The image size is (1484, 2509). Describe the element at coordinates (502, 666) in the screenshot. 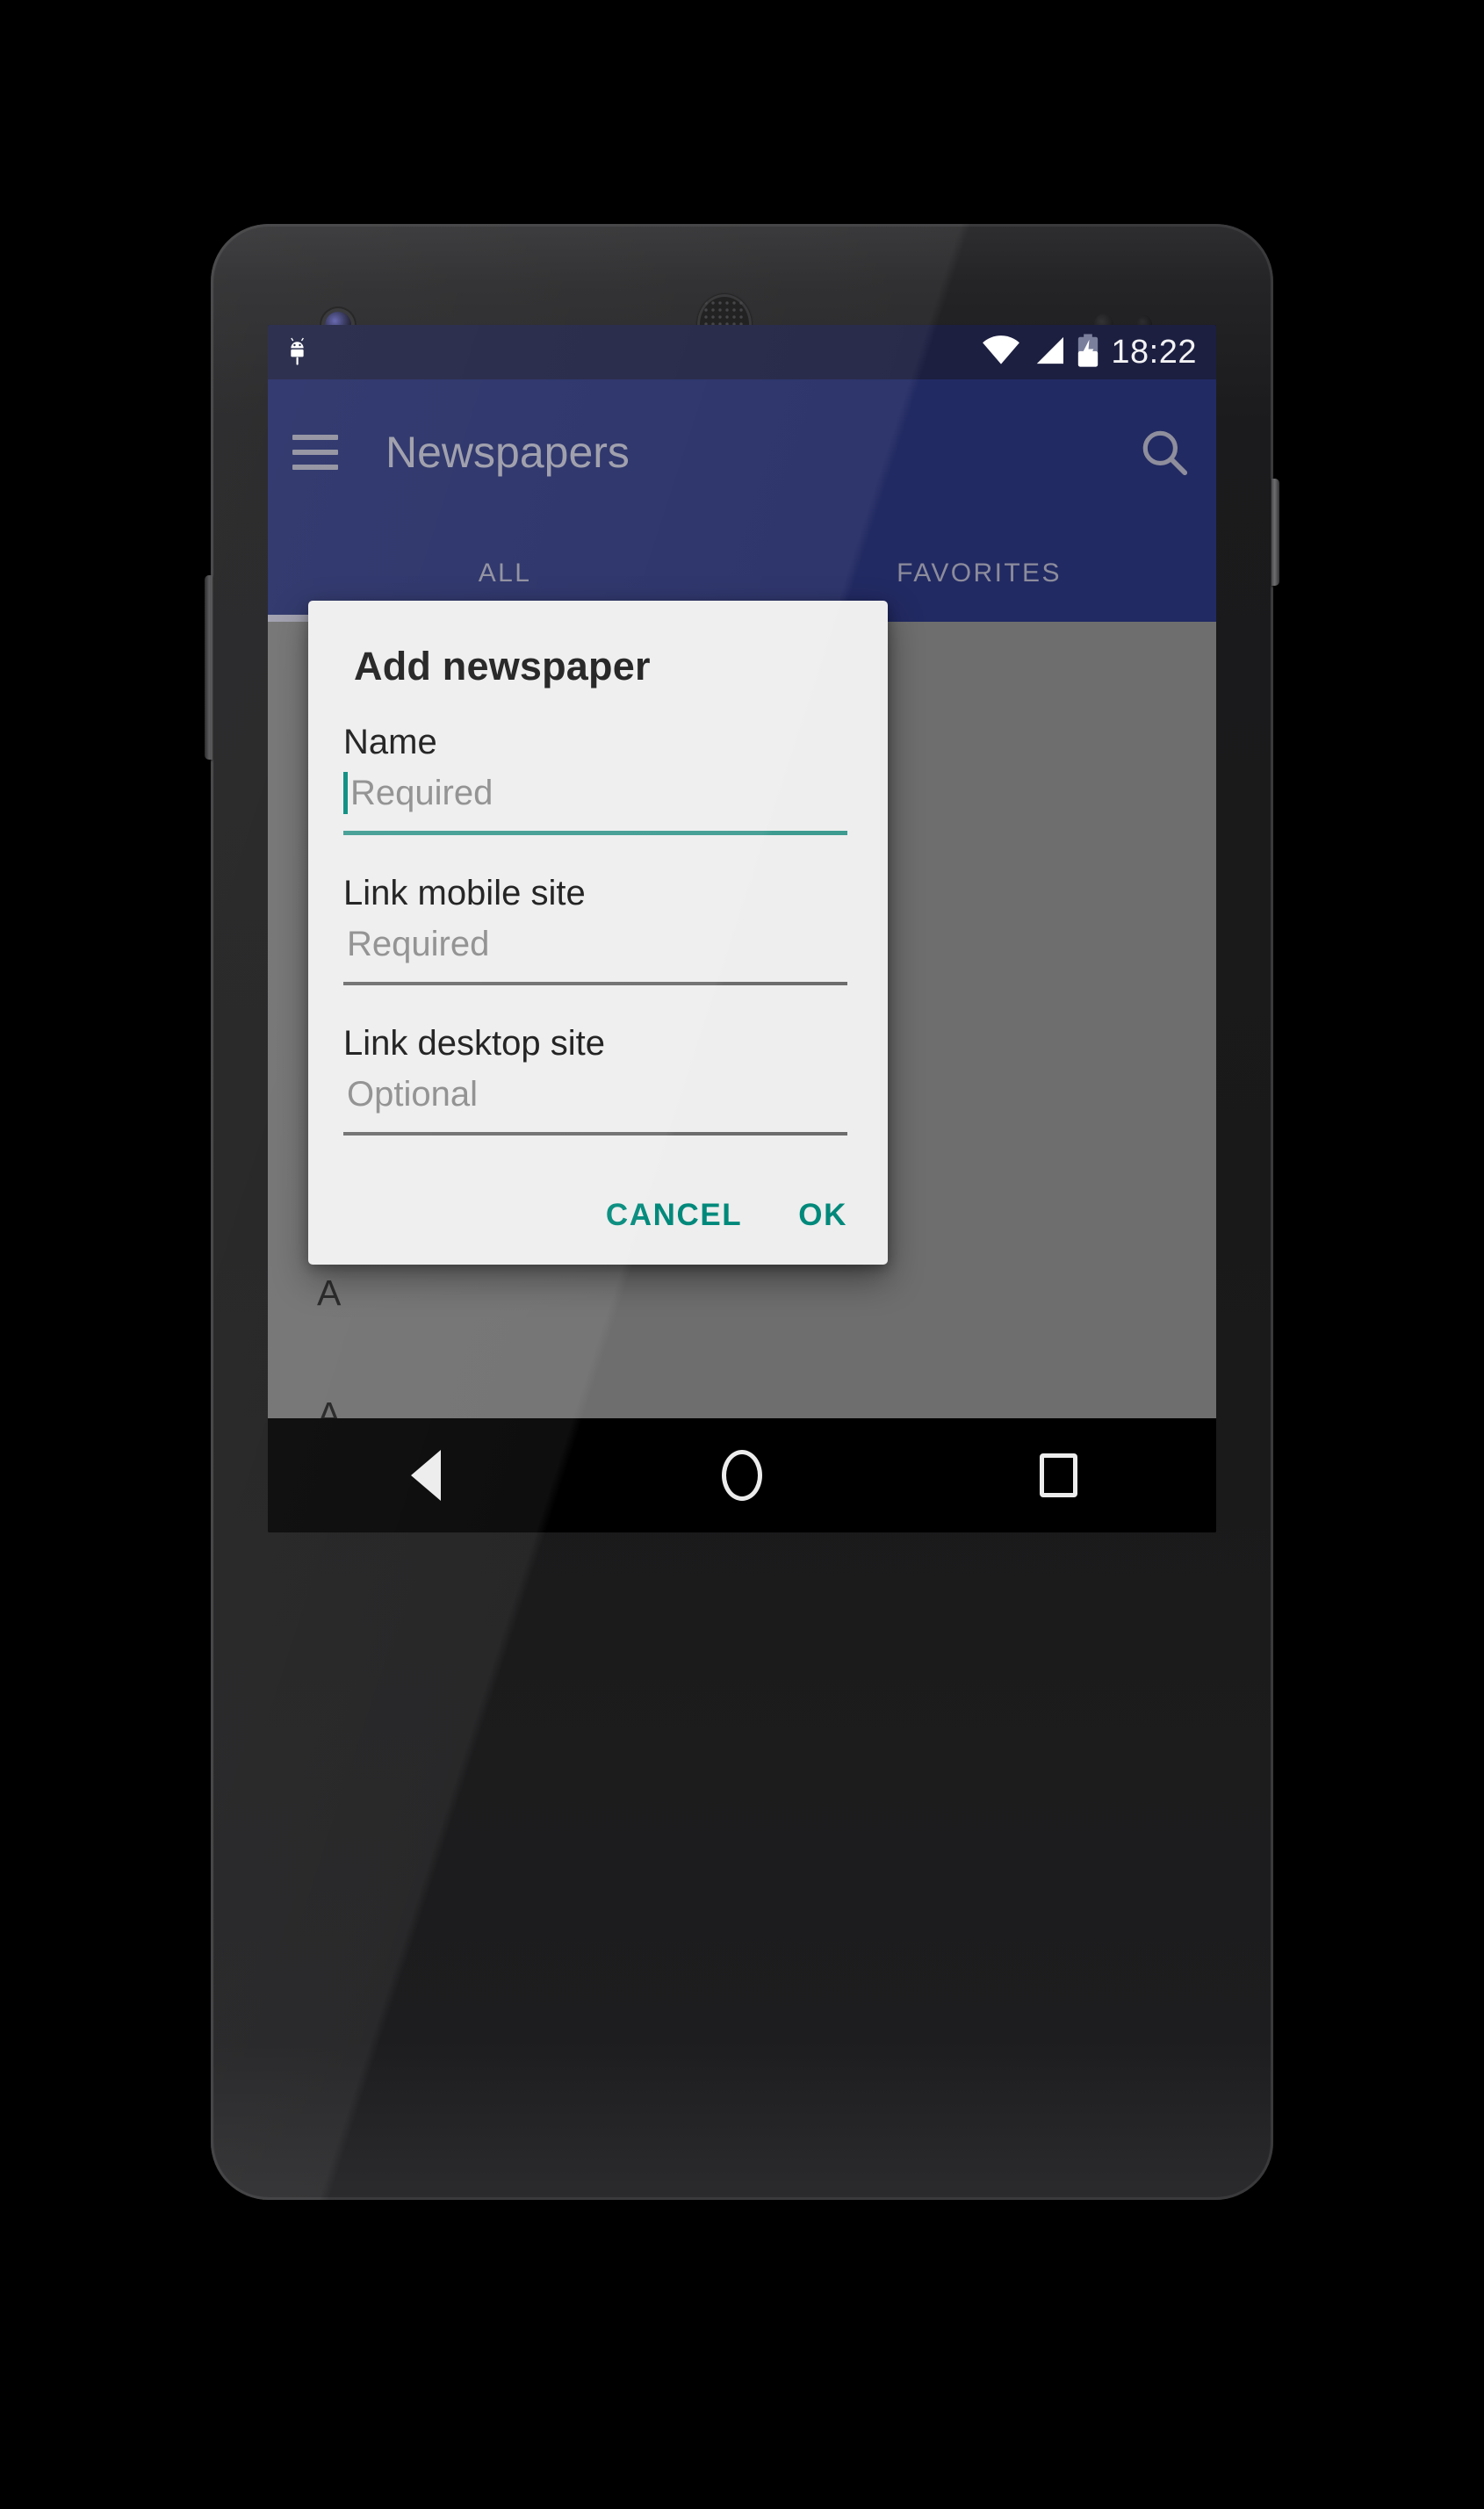

I see `dialog-title: Add newspaper` at that location.